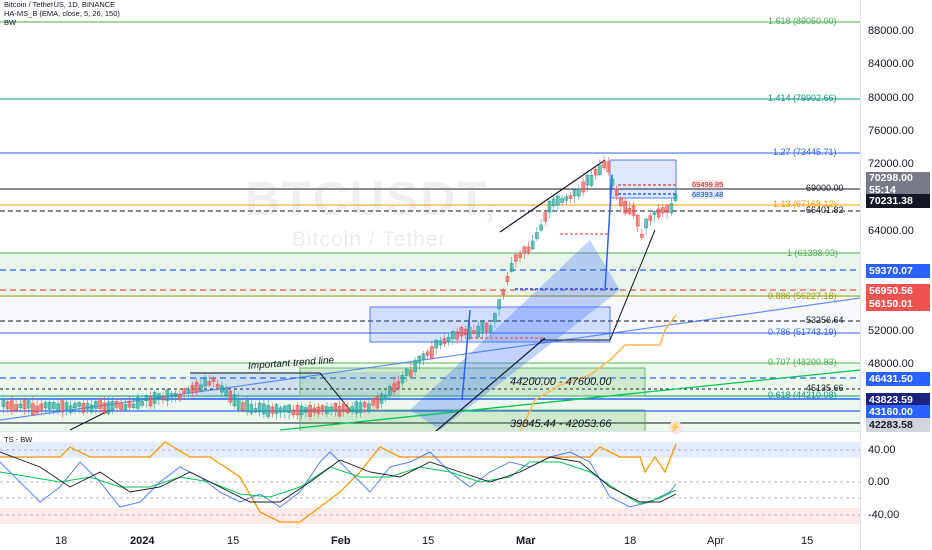  Describe the element at coordinates (708, 184) in the screenshot. I see `box-label-high: 69499.85` at that location.